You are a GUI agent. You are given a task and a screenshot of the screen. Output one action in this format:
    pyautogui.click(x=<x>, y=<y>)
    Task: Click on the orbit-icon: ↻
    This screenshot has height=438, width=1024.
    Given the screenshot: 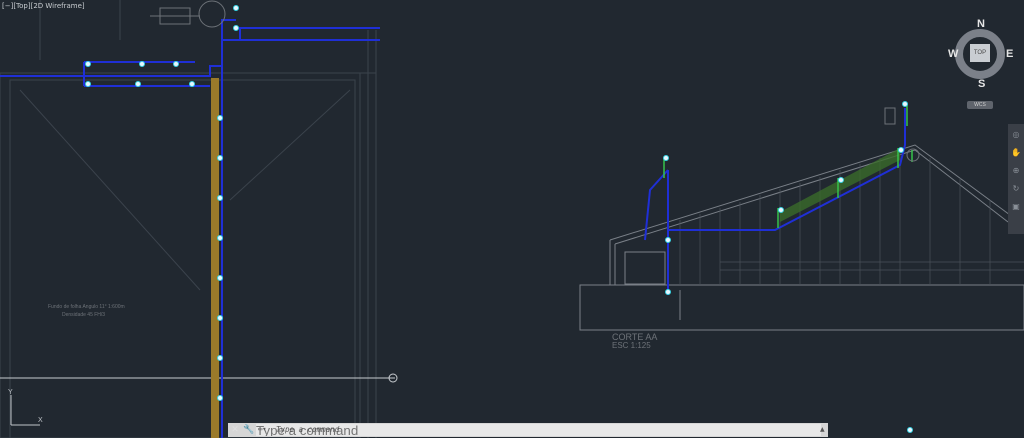 What is the action you would take?
    pyautogui.click(x=1016, y=189)
    